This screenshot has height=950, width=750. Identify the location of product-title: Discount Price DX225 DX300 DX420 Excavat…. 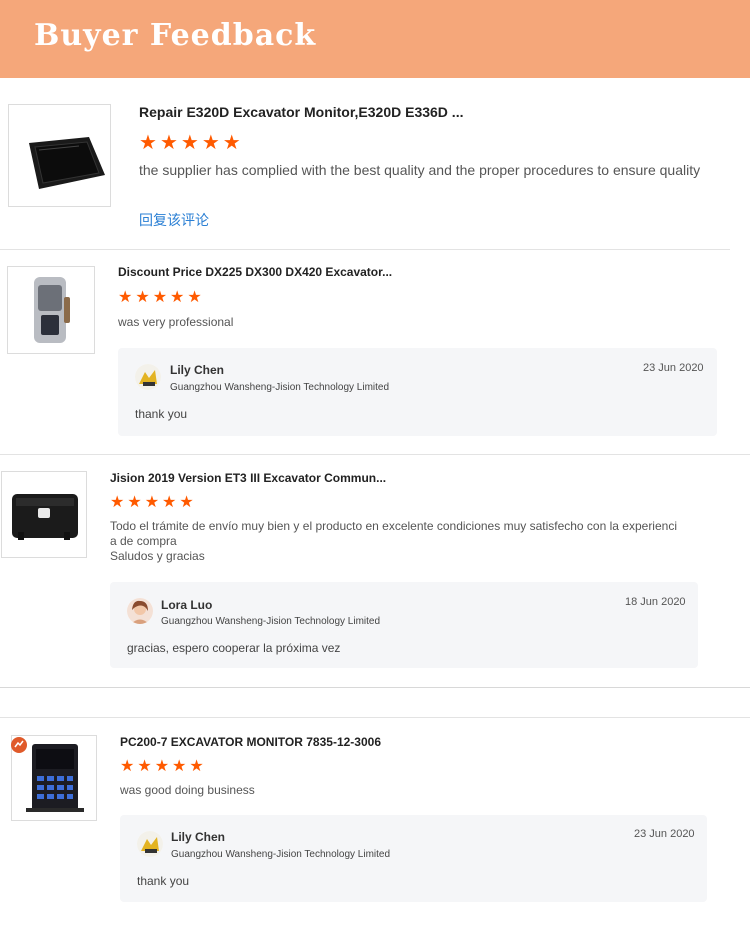
(255, 272).